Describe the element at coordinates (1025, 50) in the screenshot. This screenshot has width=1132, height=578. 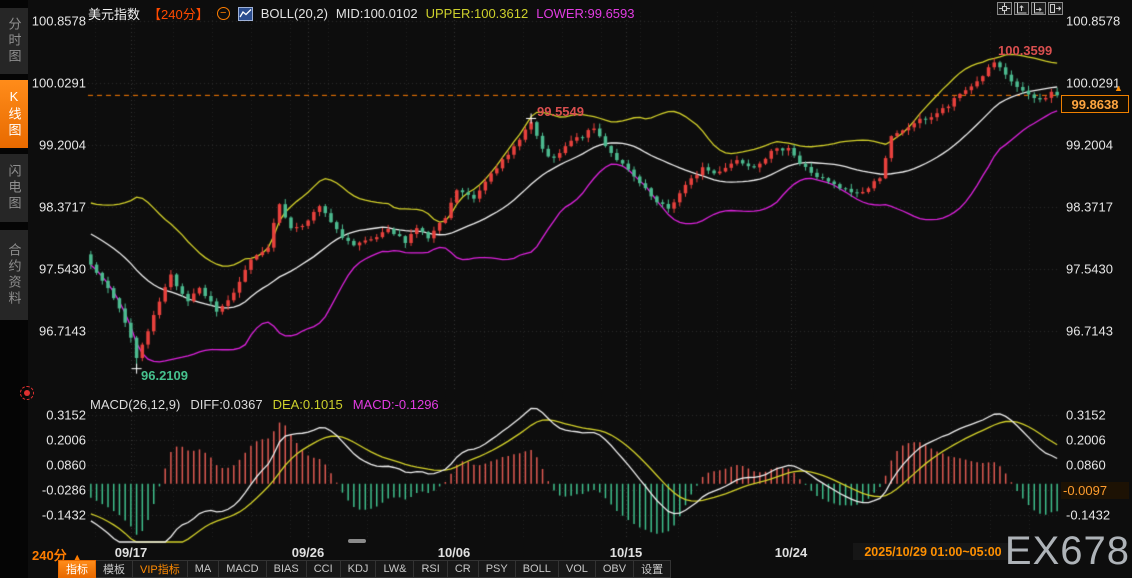
I see `annotation-session-high: 100.3599` at that location.